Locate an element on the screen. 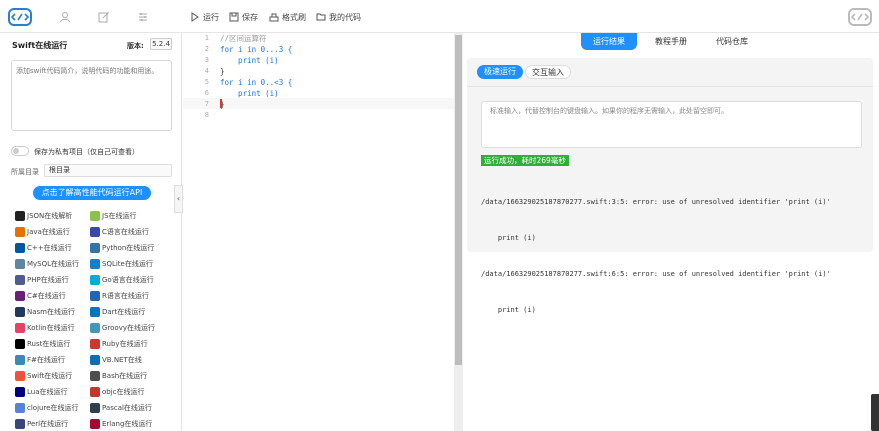 This screenshot has height=431, width=879. language-label: JS在线运行 is located at coordinates (119, 216).